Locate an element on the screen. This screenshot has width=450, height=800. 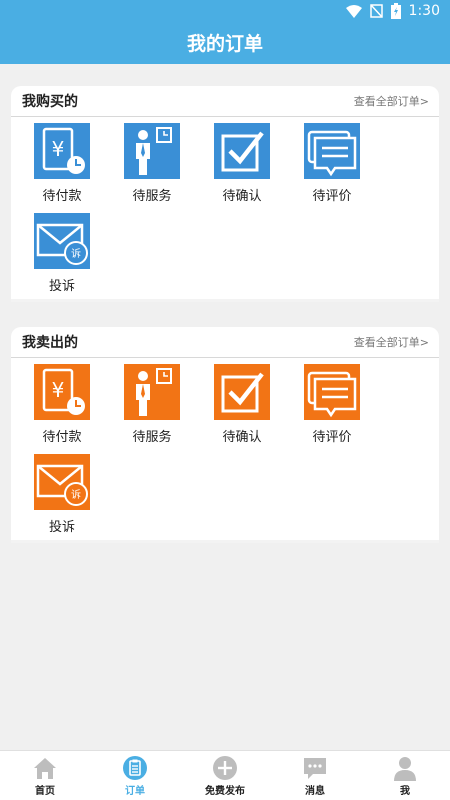
tab-orders-label: 订单 is located at coordinates (135, 791).